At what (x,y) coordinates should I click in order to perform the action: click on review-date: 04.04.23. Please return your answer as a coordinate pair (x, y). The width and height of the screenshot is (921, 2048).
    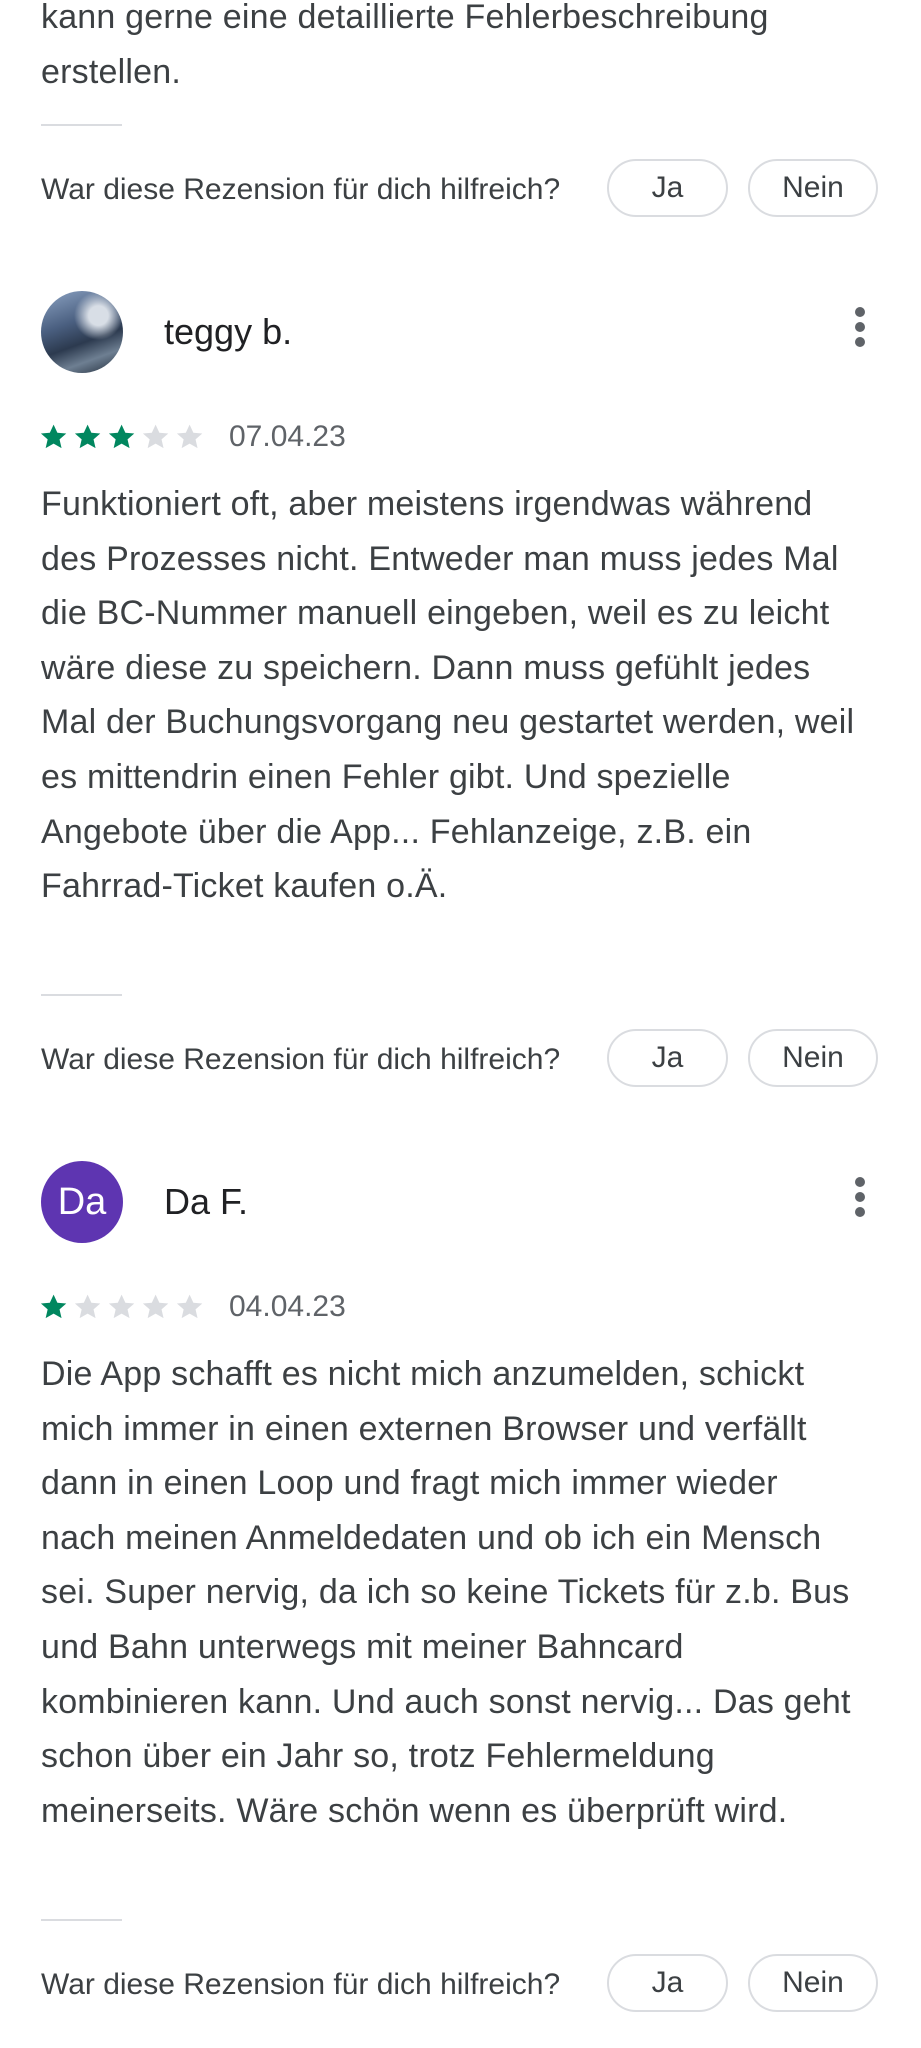
    Looking at the image, I should click on (287, 1306).